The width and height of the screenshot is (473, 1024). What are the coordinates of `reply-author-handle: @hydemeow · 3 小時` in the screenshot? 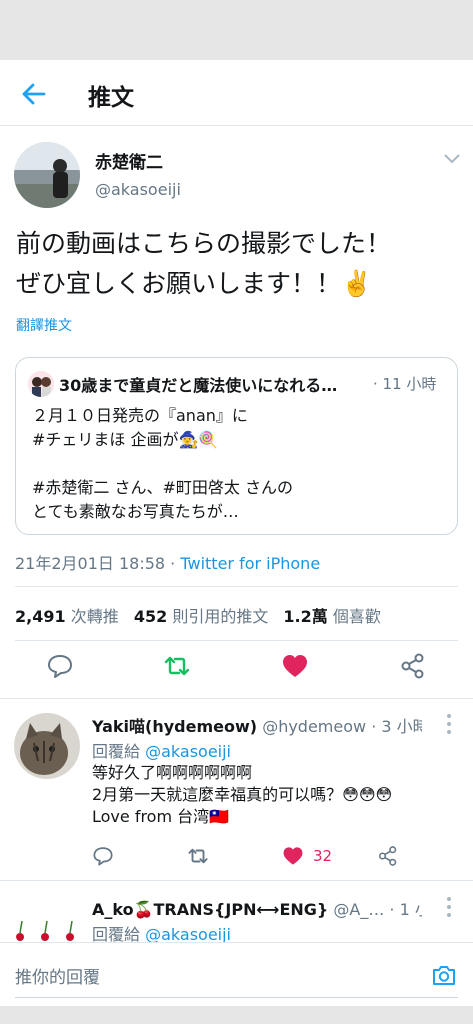 It's located at (342, 726).